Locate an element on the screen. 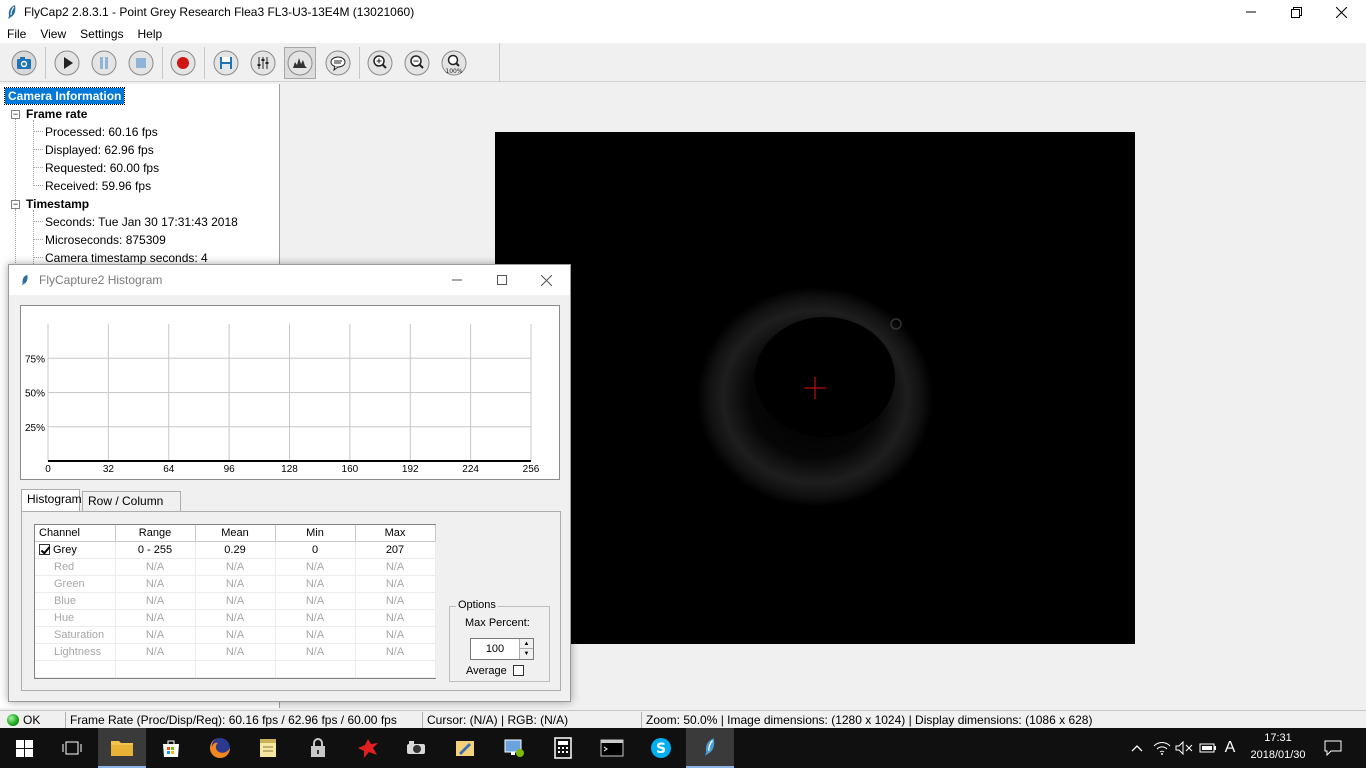  table-row: Hue N/A N/A N/A N/A is located at coordinates (235, 618).